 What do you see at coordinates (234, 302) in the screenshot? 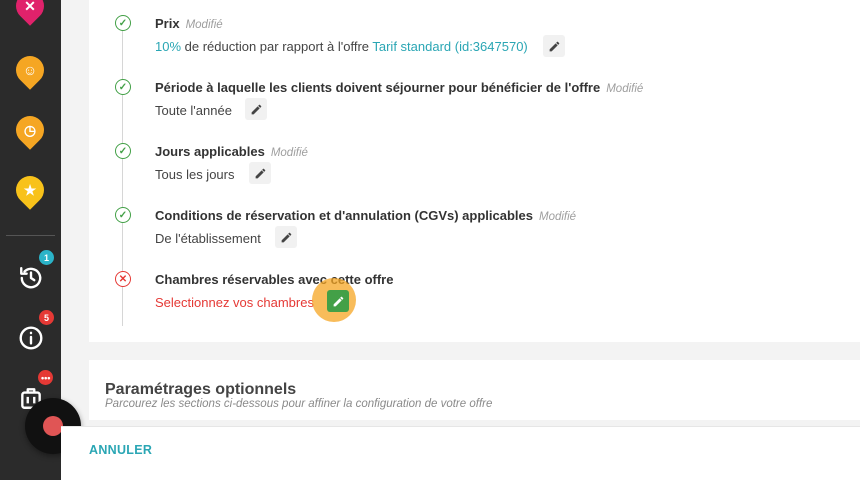
I see `step-value-chambres: Selectionnez vos chambres` at bounding box center [234, 302].